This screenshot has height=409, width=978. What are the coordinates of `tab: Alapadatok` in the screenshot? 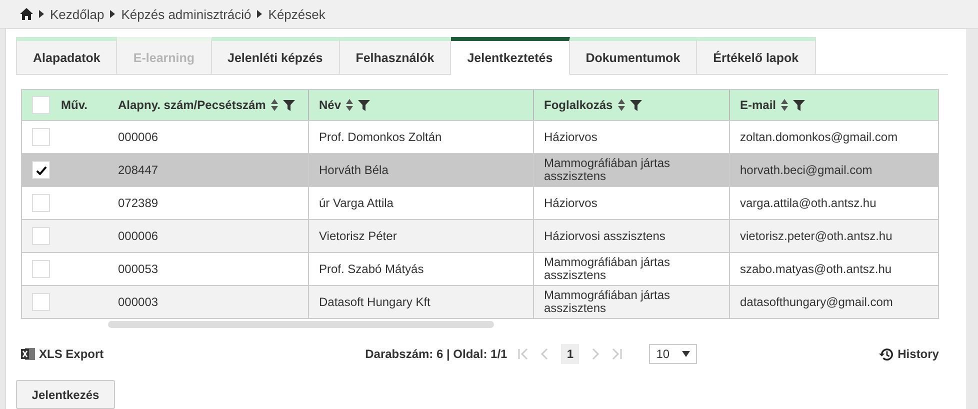 It's located at (67, 56).